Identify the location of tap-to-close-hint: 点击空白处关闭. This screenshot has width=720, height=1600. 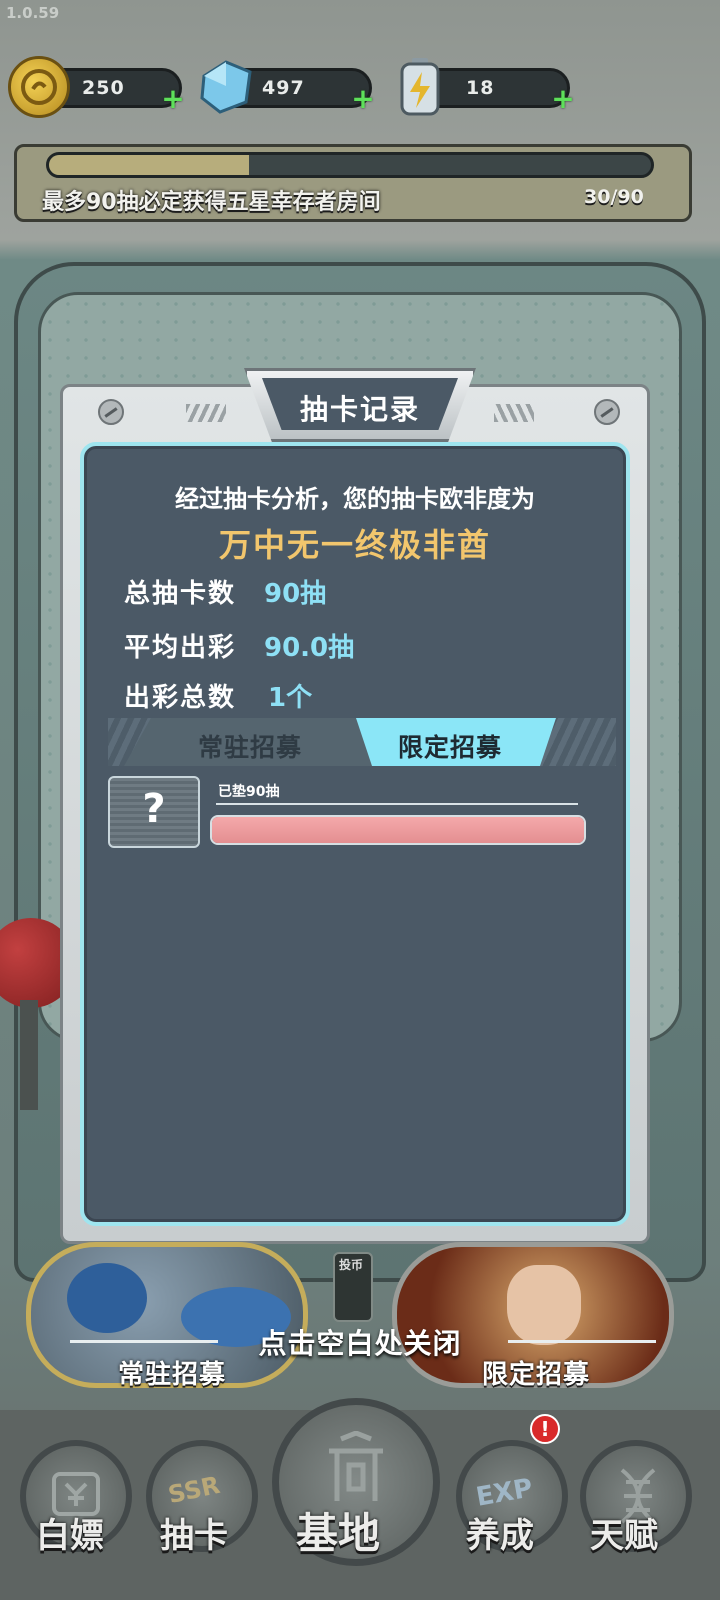
(360, 1342).